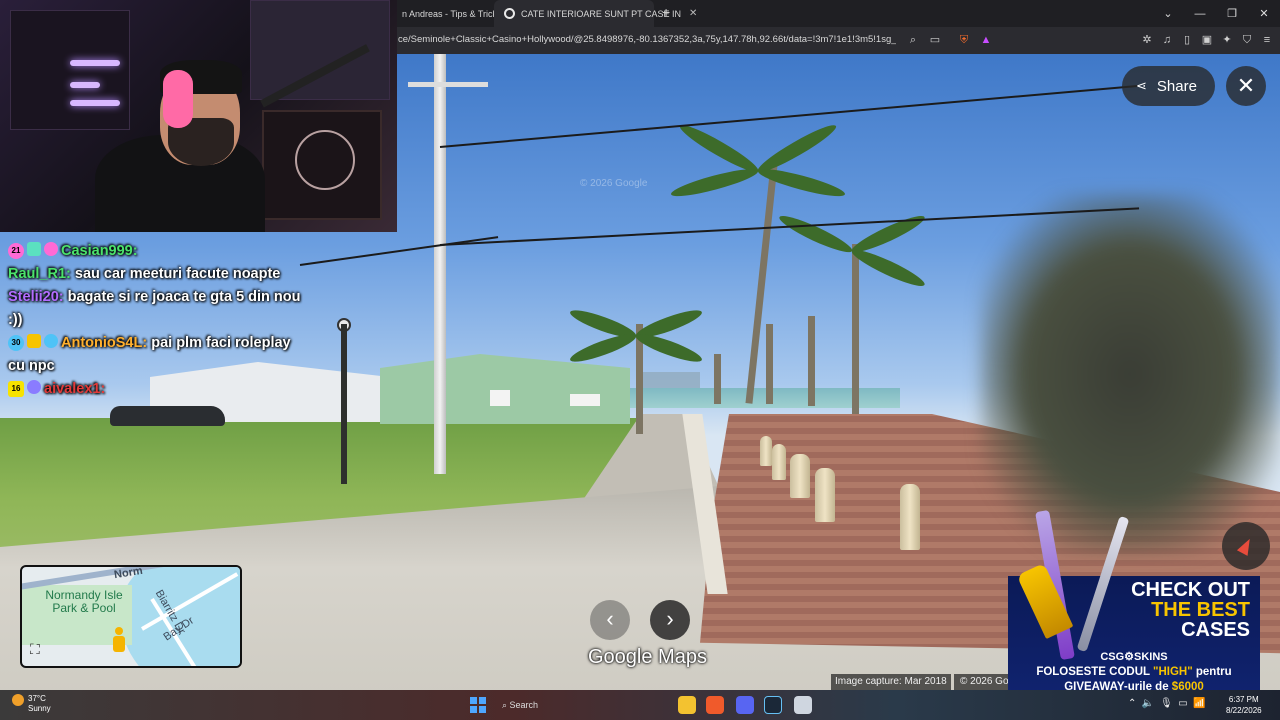  Describe the element at coordinates (984, 682) in the screenshot. I see `copyright: © 2026 Go` at that location.